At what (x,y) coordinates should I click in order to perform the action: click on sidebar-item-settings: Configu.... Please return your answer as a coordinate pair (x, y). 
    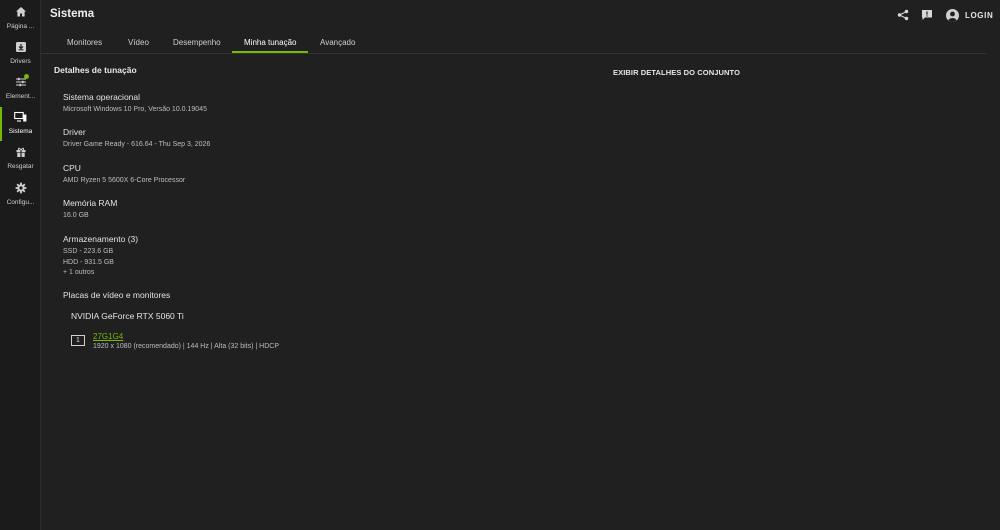
    Looking at the image, I should click on (20, 195).